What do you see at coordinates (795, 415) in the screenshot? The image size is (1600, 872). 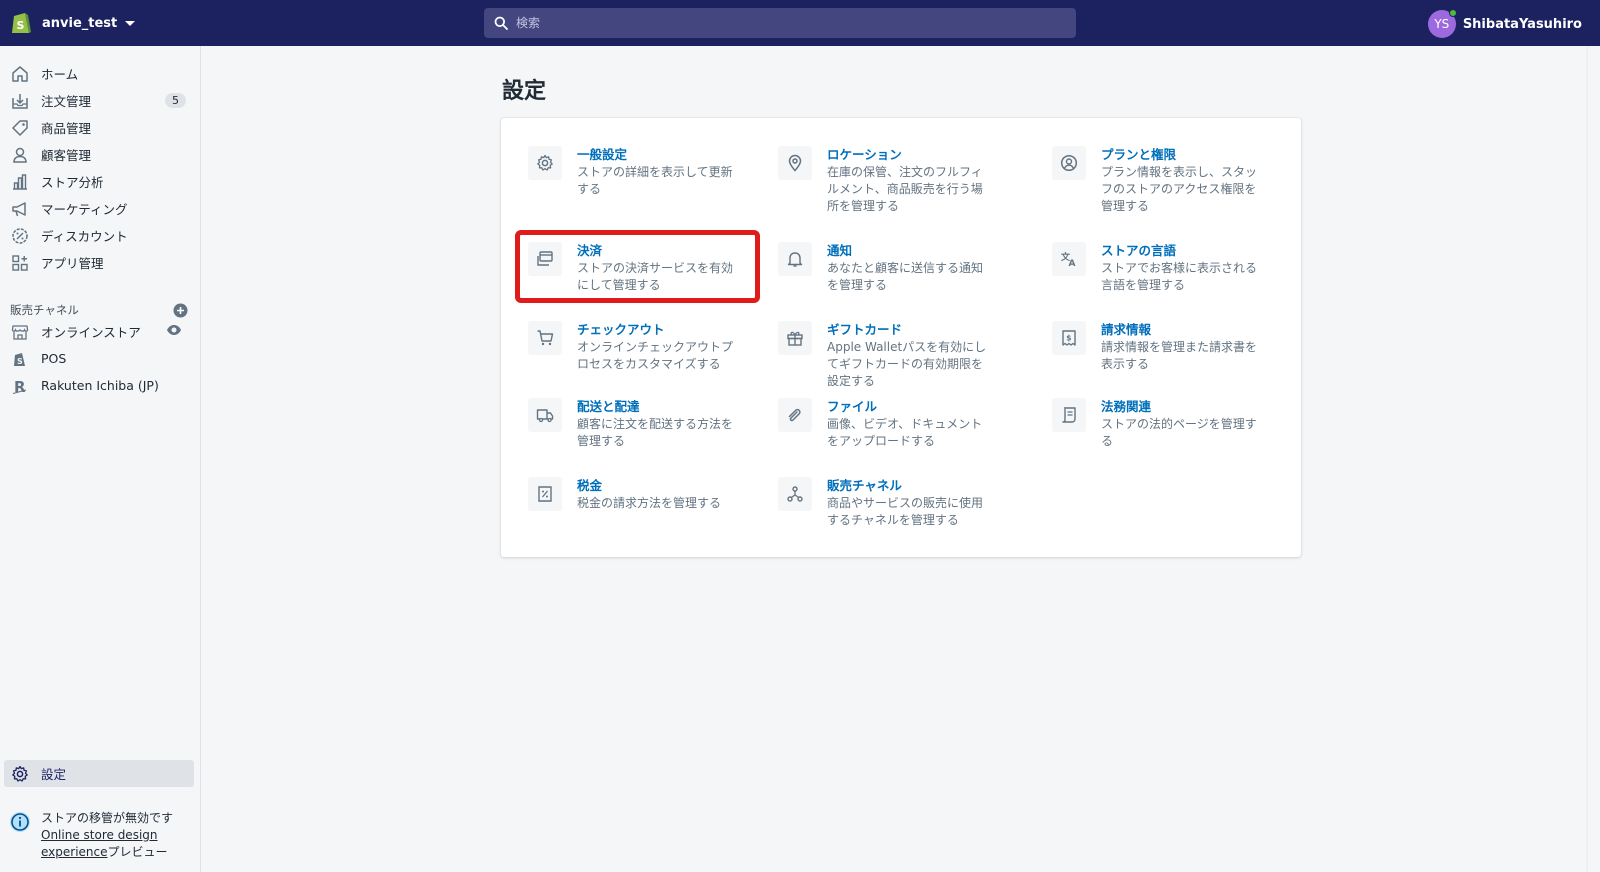 I see `paperclip-icon` at bounding box center [795, 415].